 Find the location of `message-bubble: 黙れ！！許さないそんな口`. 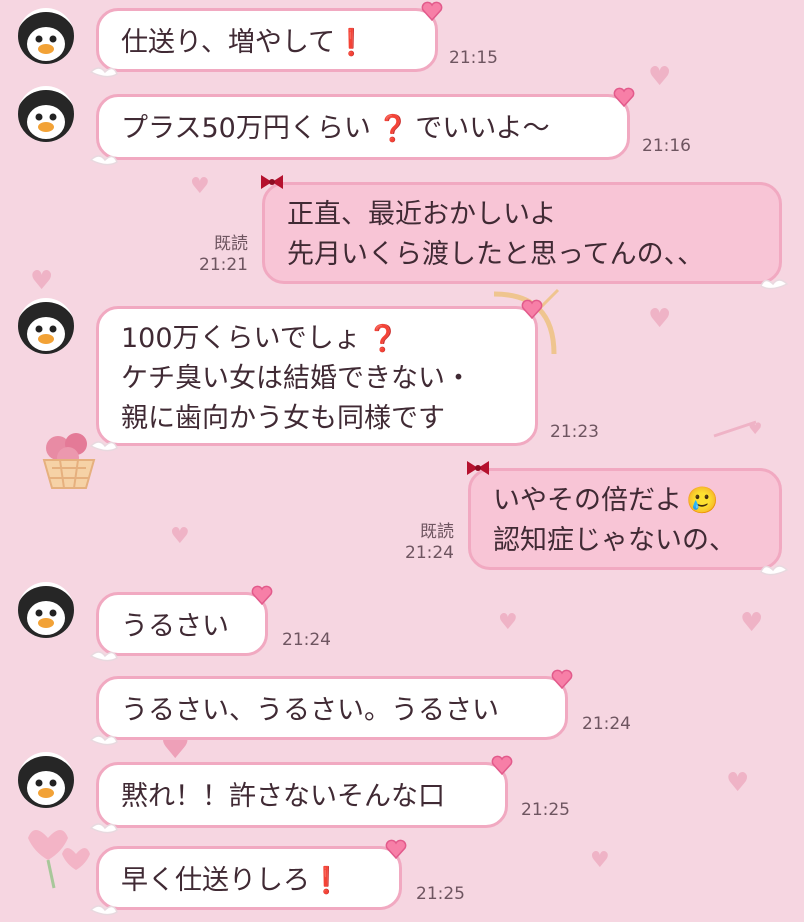

message-bubble: 黙れ！！許さないそんな口 is located at coordinates (301, 794).